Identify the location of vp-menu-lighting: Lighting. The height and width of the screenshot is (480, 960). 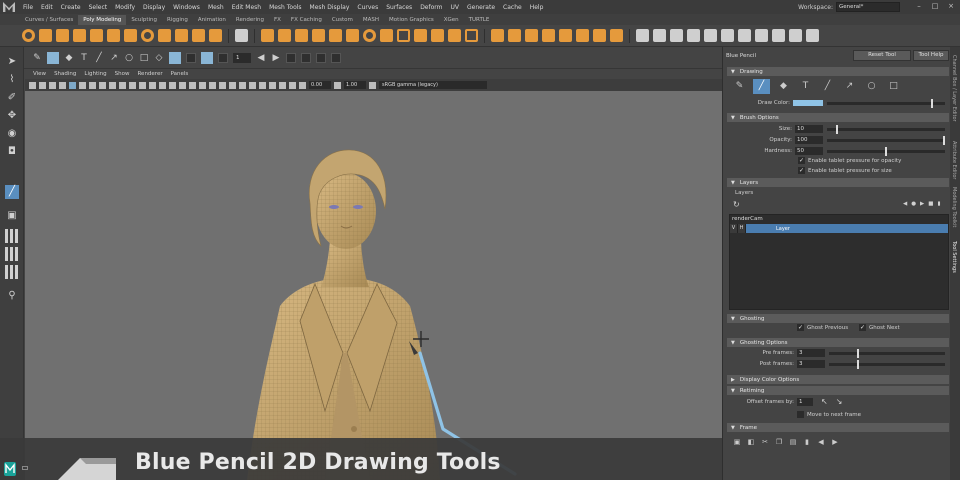
(95, 74).